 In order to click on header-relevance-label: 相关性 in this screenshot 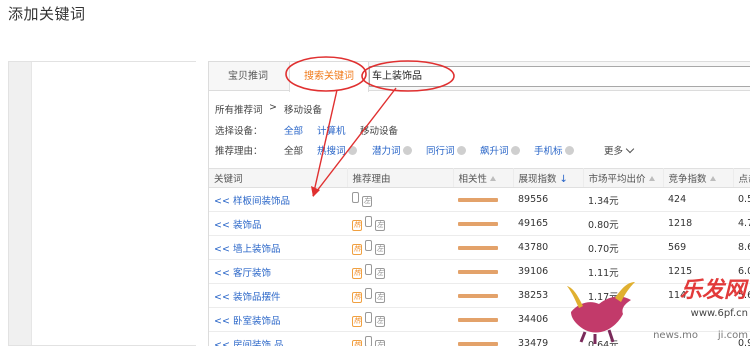, I will do `click(473, 179)`.